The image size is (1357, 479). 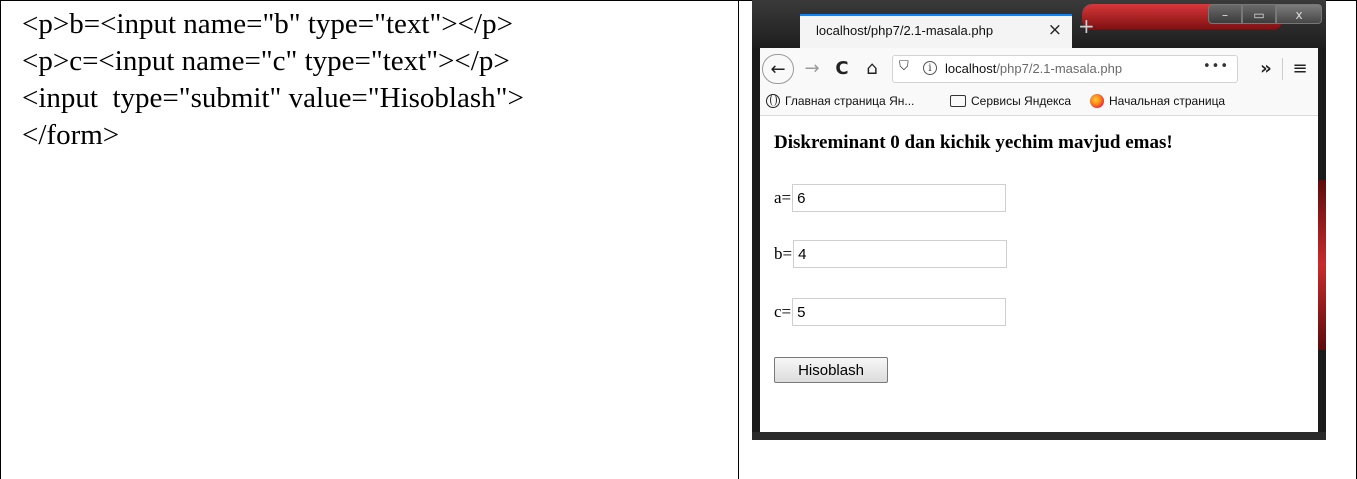 I want to click on bookmark-start-page: Начальная страница, so click(x=1157, y=101).